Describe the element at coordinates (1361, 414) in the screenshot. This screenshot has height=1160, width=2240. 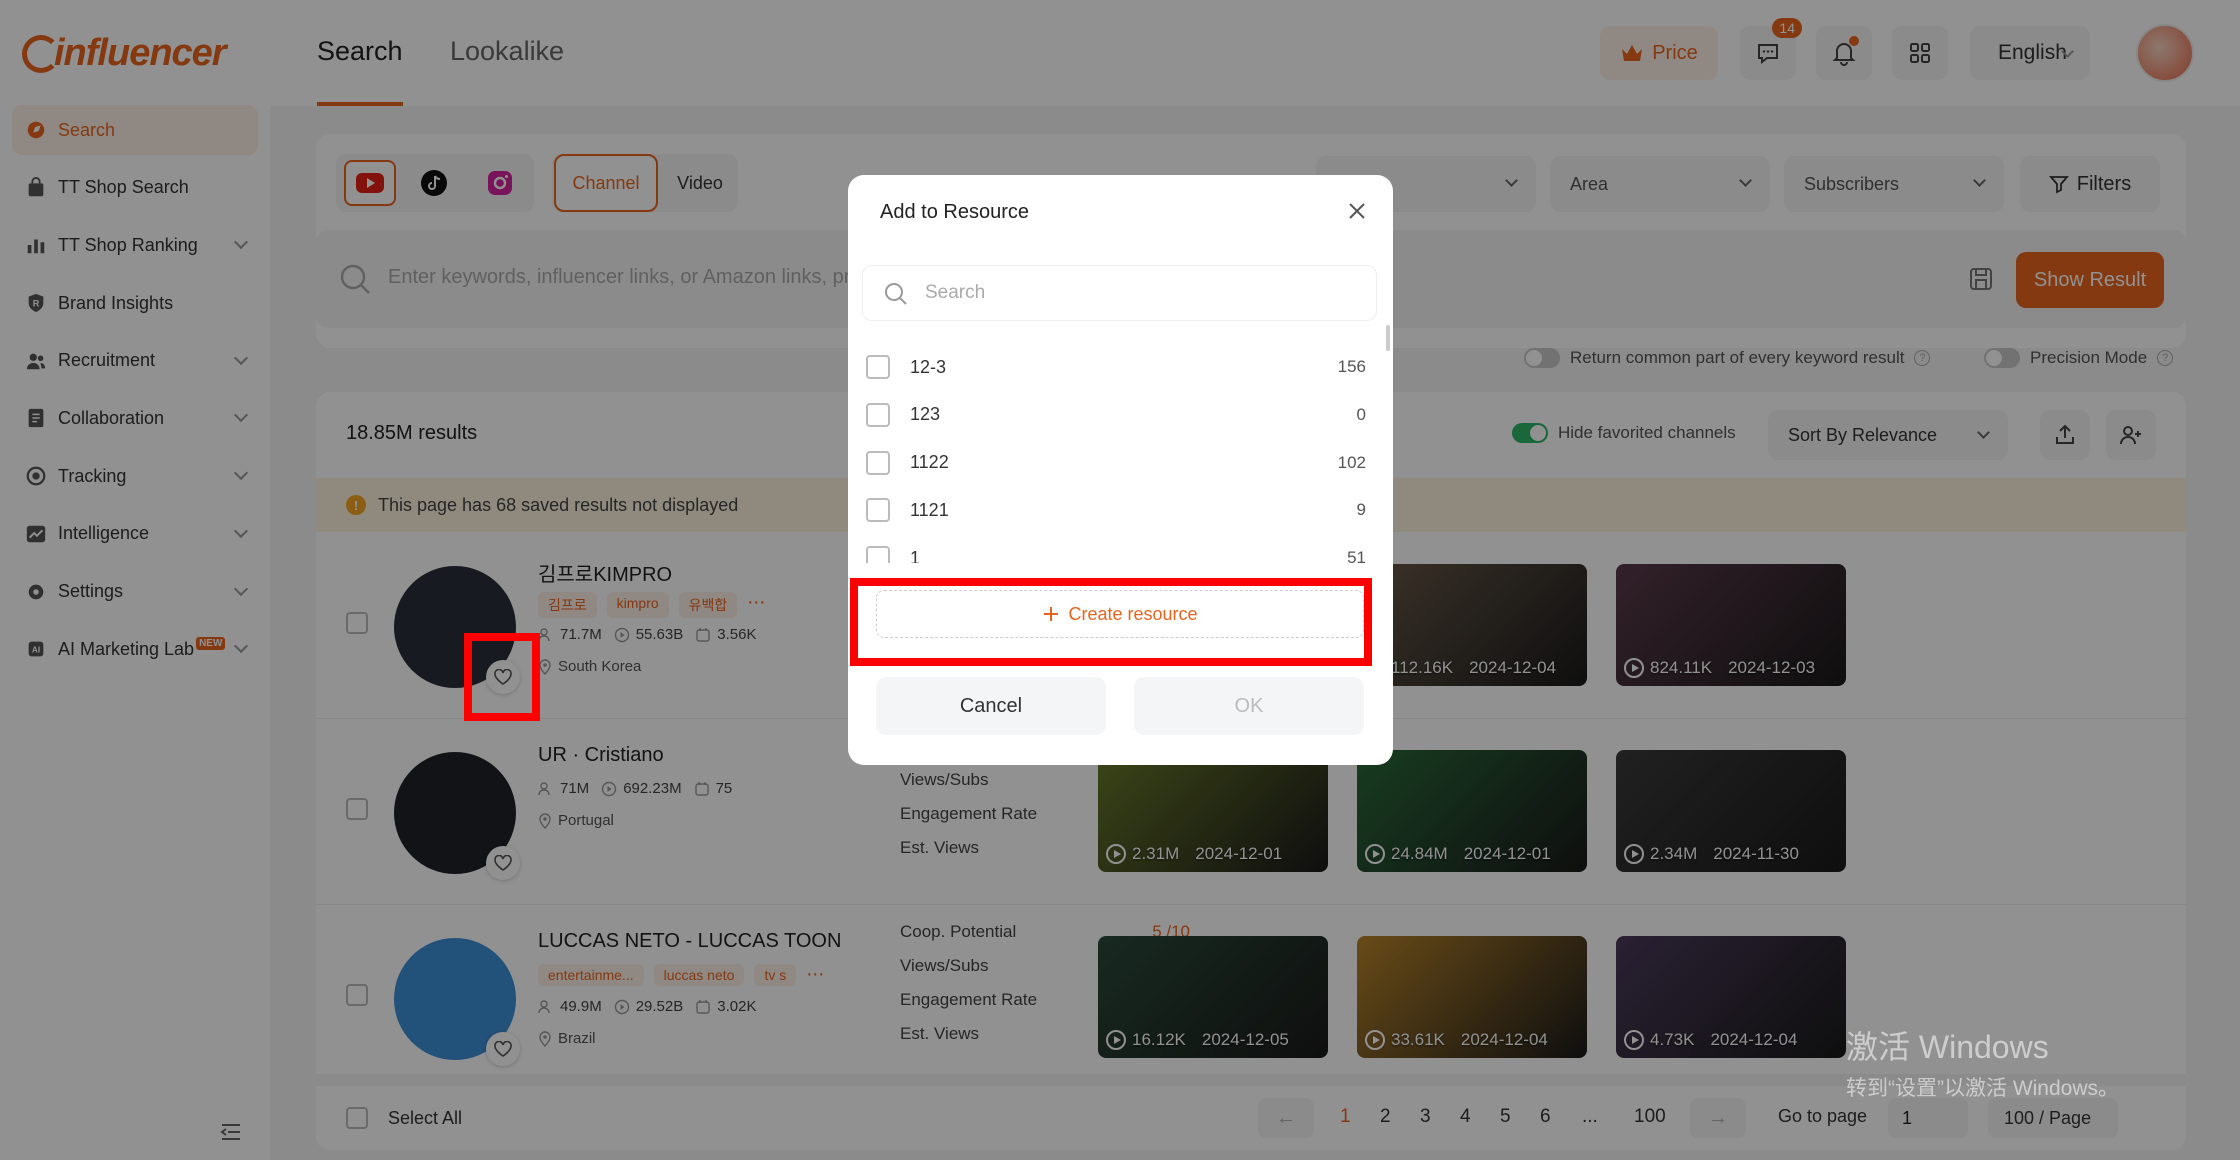
I see `resource-count: 0` at that location.